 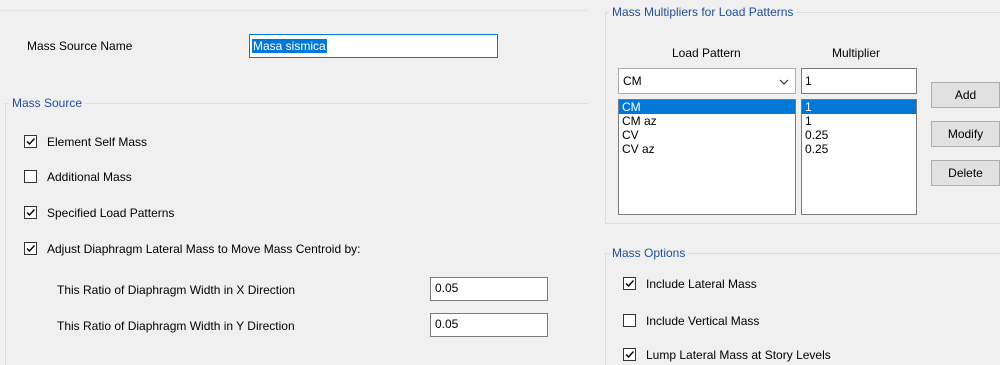 What do you see at coordinates (784, 82) in the screenshot?
I see `chevron-down-icon` at bounding box center [784, 82].